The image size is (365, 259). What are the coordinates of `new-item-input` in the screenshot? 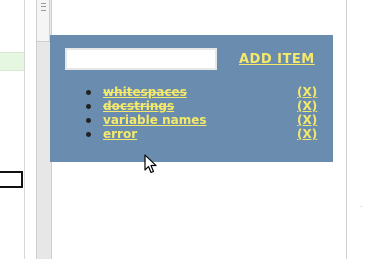 It's located at (141, 59).